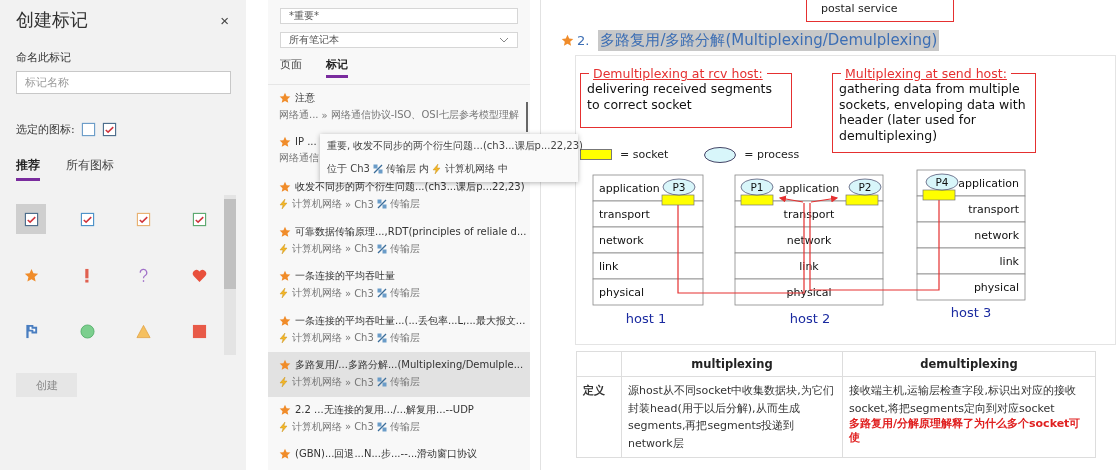  Describe the element at coordinates (469, 169) in the screenshot. I see `location-text: 计算机网络` at that location.